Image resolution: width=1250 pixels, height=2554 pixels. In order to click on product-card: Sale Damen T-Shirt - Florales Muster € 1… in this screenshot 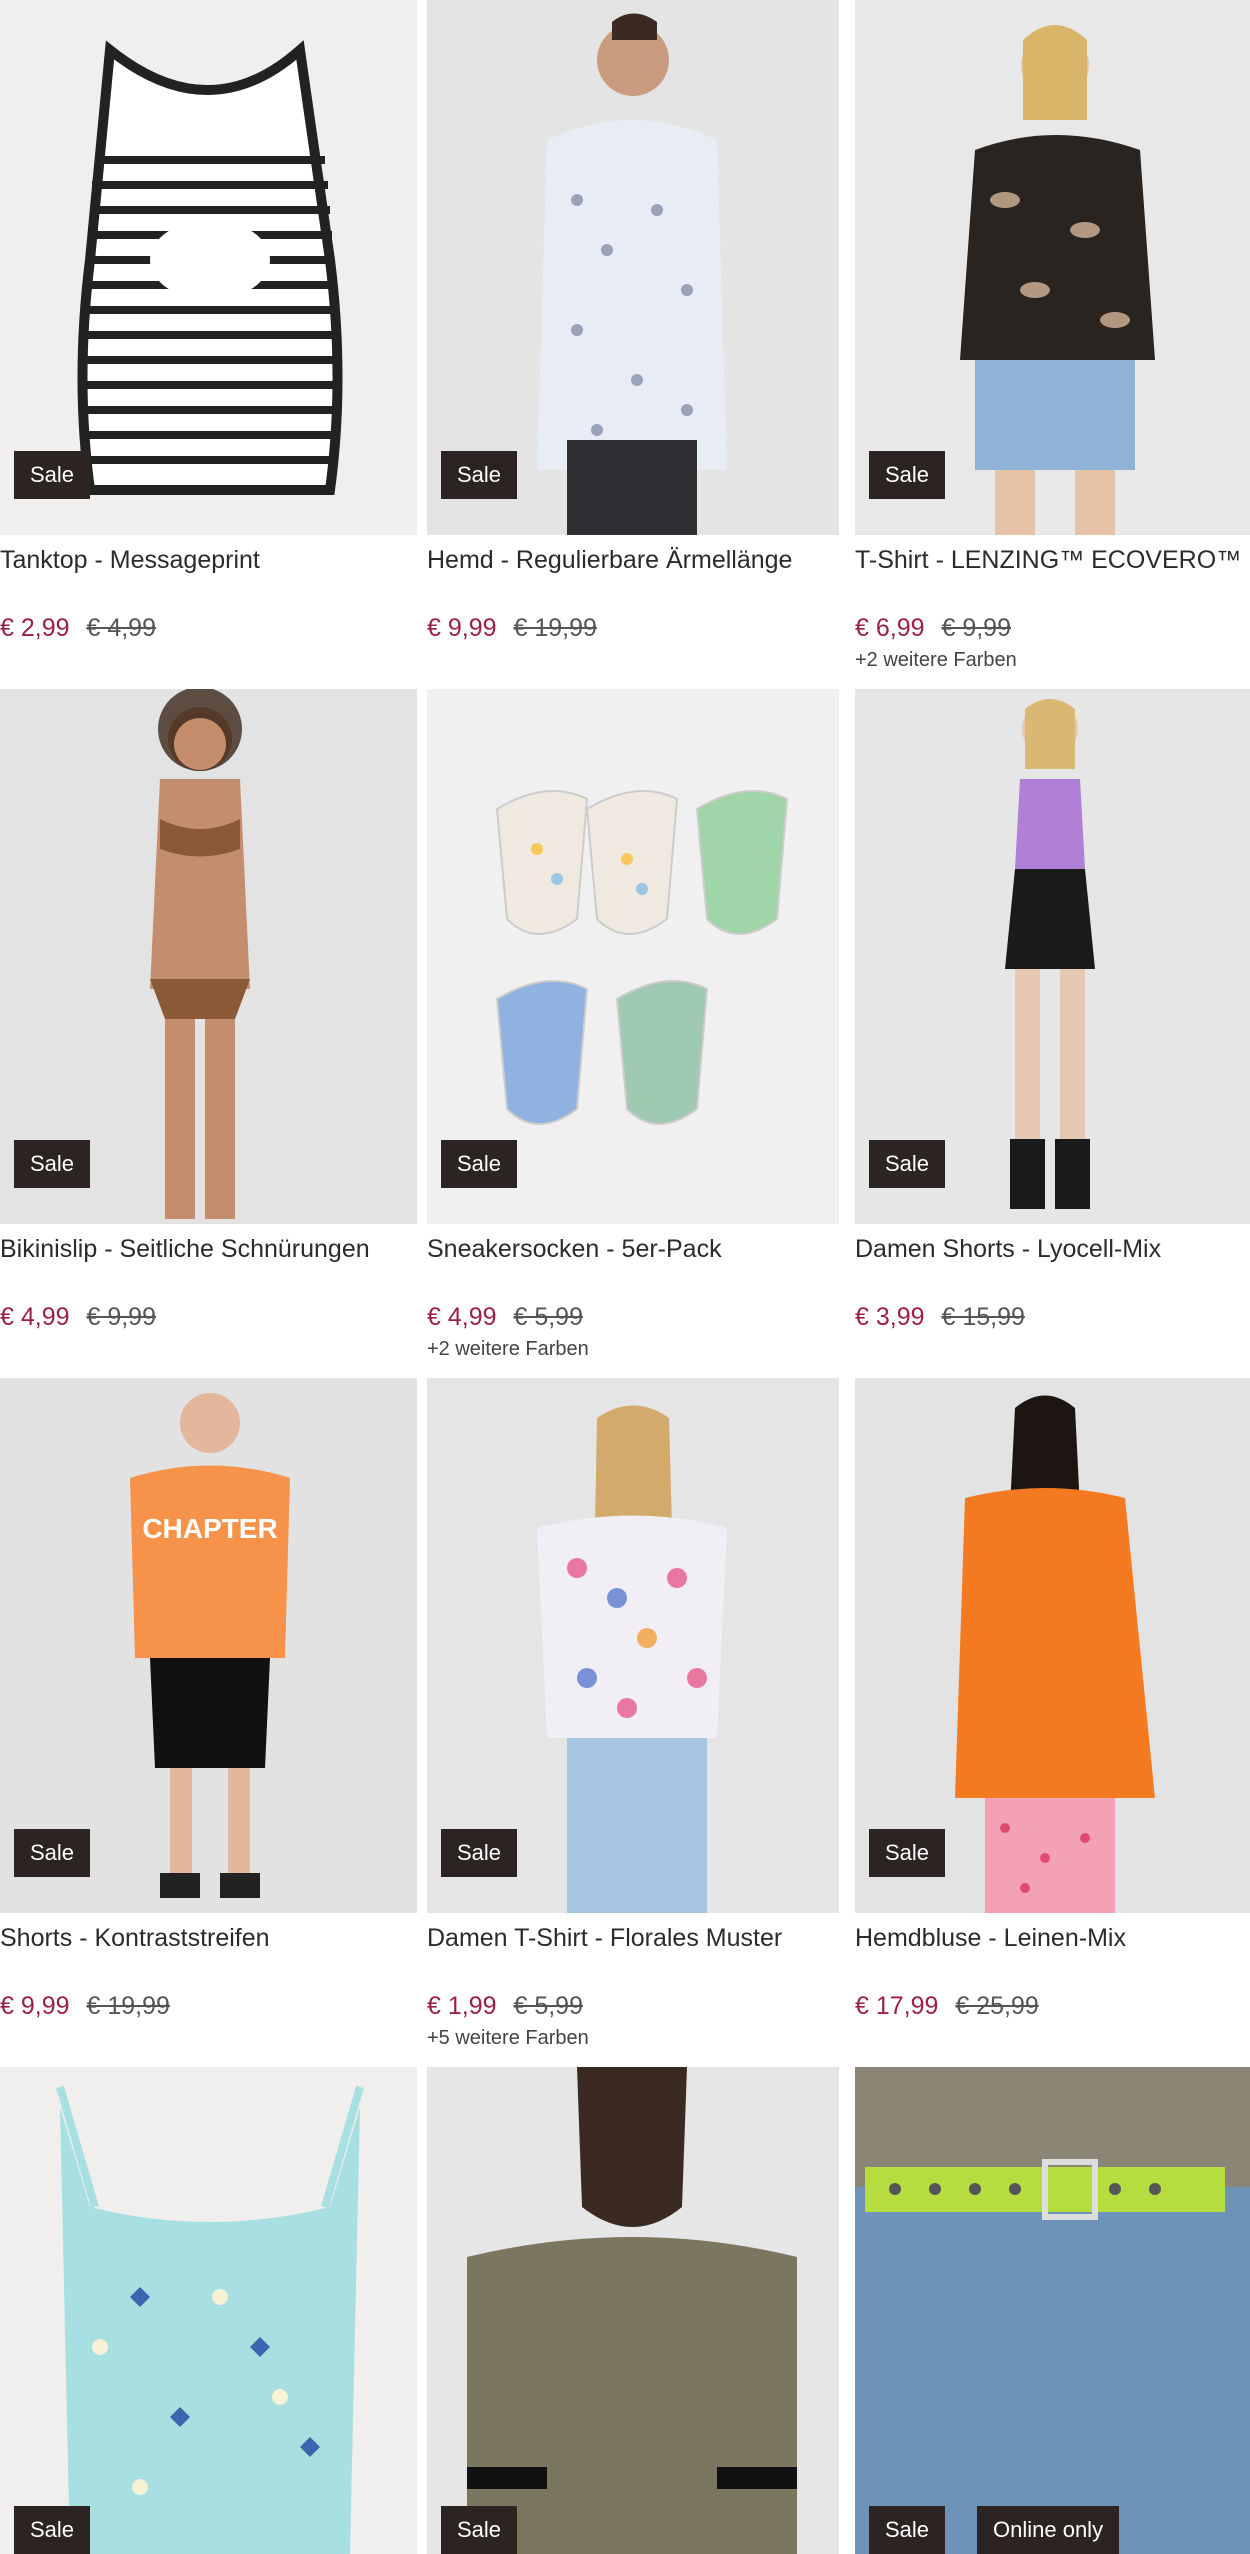, I will do `click(628, 1722)`.